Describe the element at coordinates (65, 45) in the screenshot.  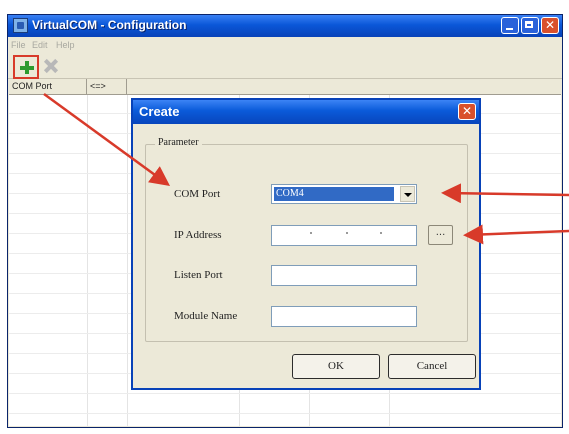
I see `menu-help: Help` at that location.